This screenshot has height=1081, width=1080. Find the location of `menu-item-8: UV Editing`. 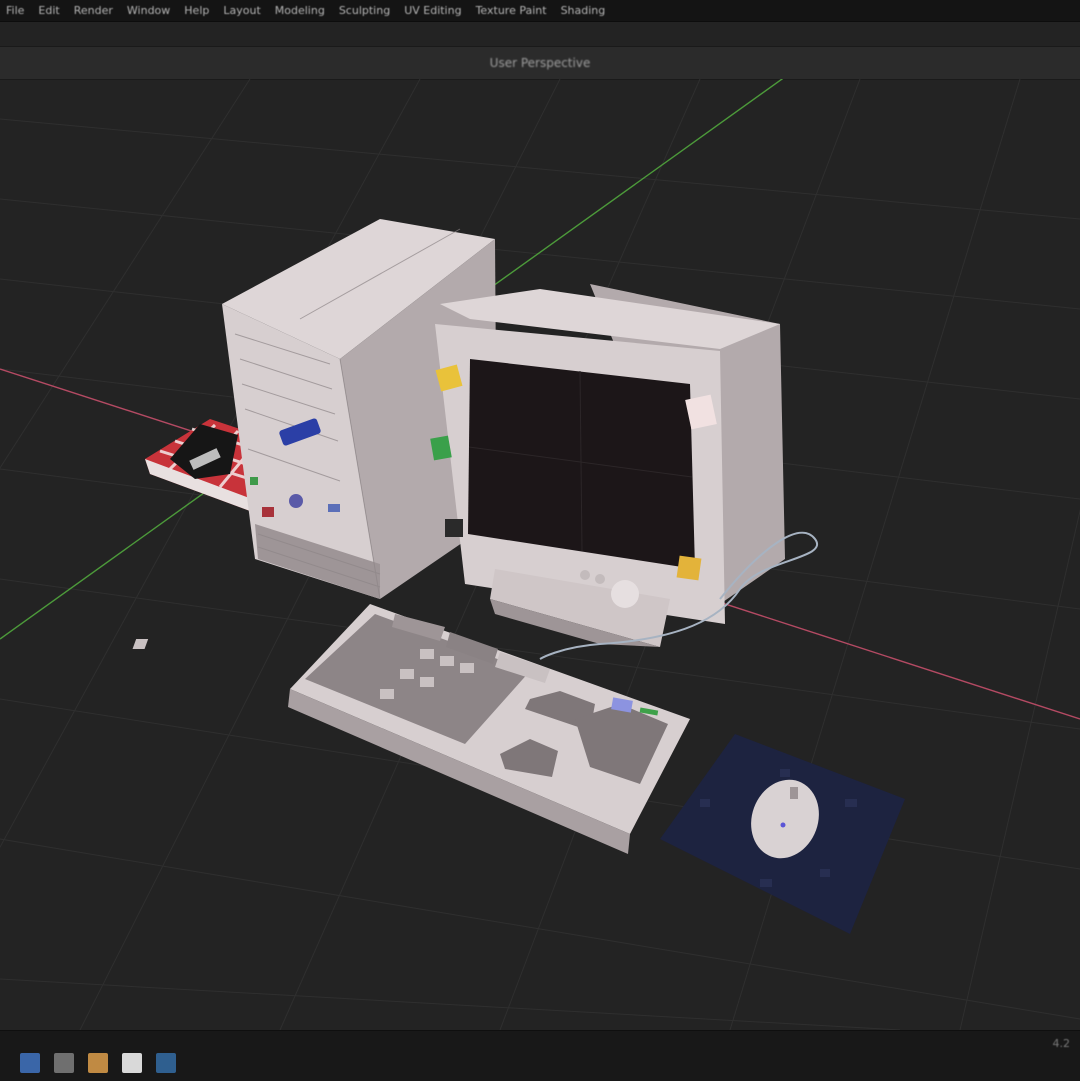

menu-item-8: UV Editing is located at coordinates (432, 11).